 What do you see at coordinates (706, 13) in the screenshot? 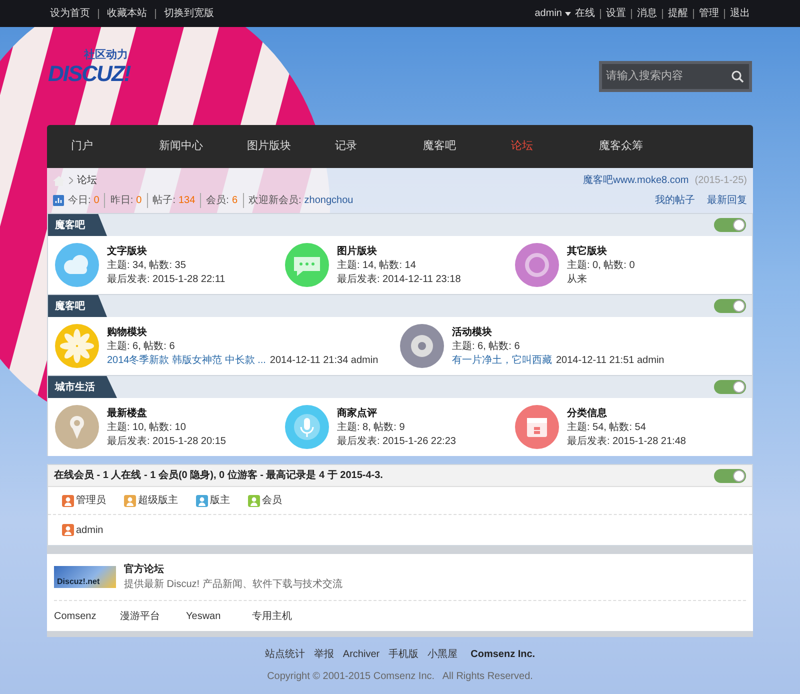
I see `top-link: 管理` at bounding box center [706, 13].